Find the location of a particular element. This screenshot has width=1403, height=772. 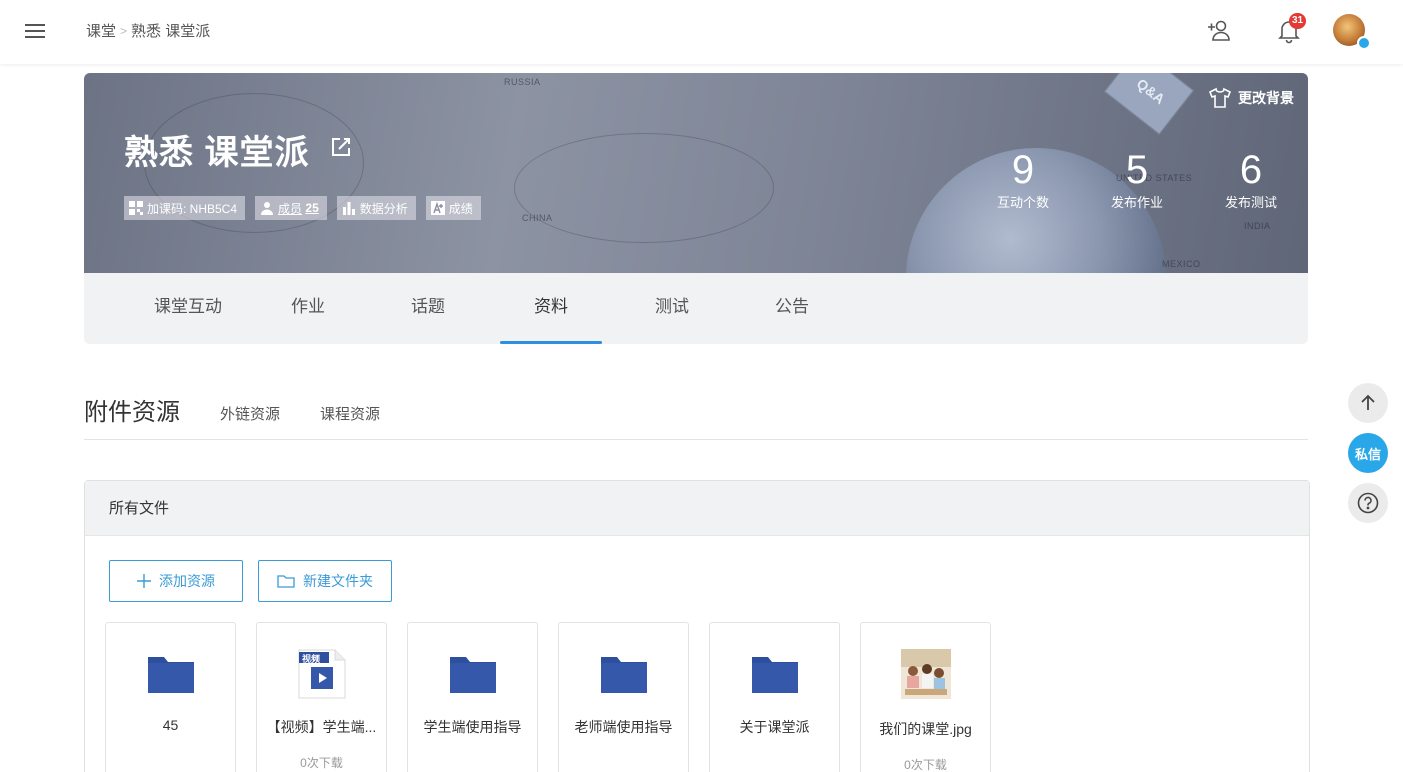

file-card: 老师端使用指导 is located at coordinates (623, 697).